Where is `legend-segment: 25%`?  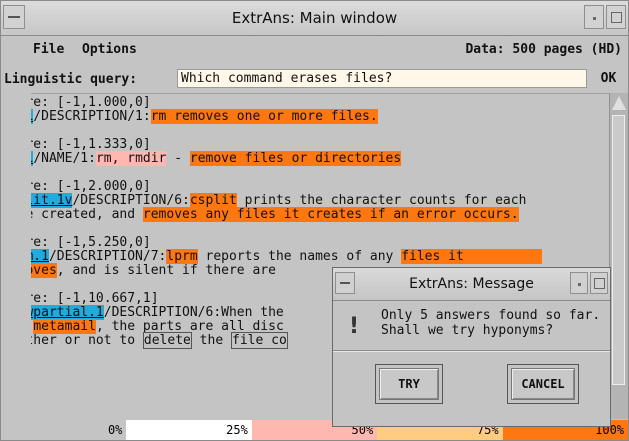 legend-segment: 25% is located at coordinates (189, 430).